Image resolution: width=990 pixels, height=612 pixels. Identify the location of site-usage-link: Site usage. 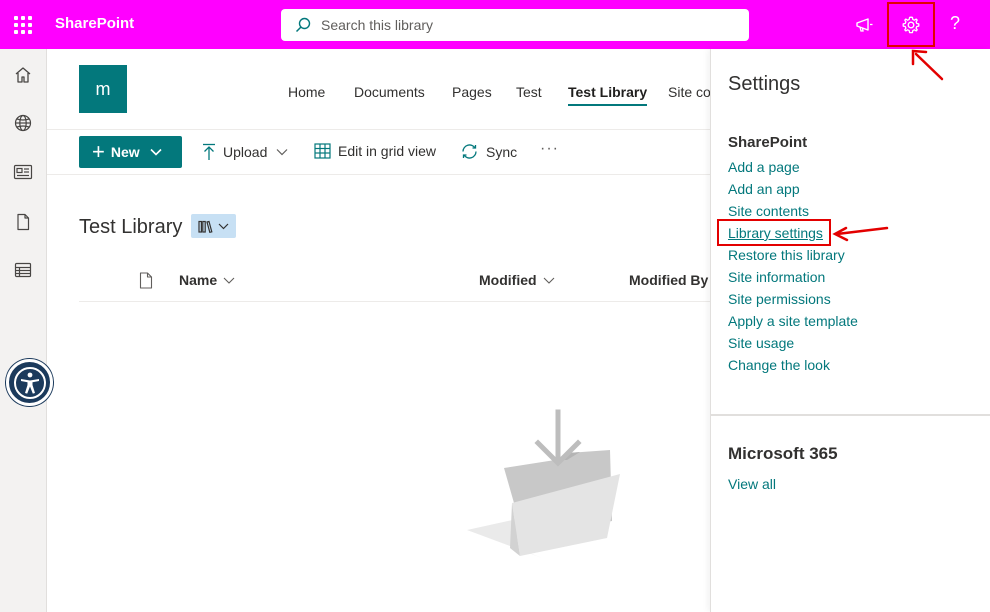
(761, 343).